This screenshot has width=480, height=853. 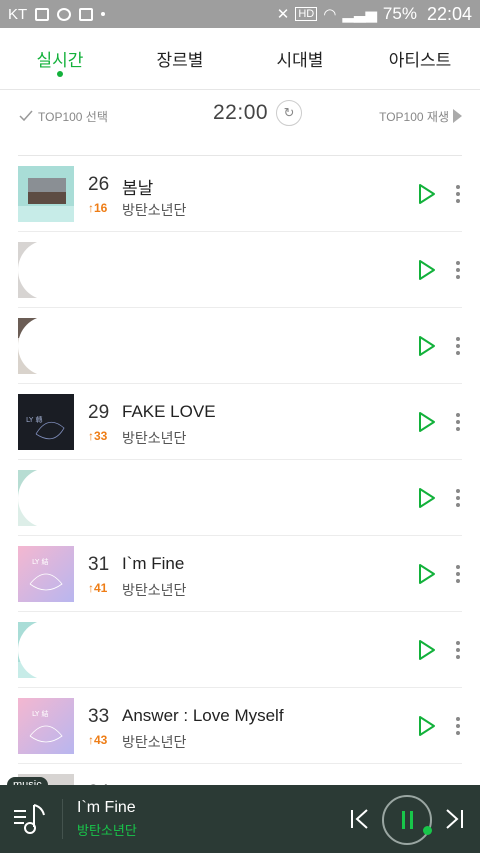 What do you see at coordinates (169, 411) in the screenshot?
I see `song-title: FAKE LOVE` at bounding box center [169, 411].